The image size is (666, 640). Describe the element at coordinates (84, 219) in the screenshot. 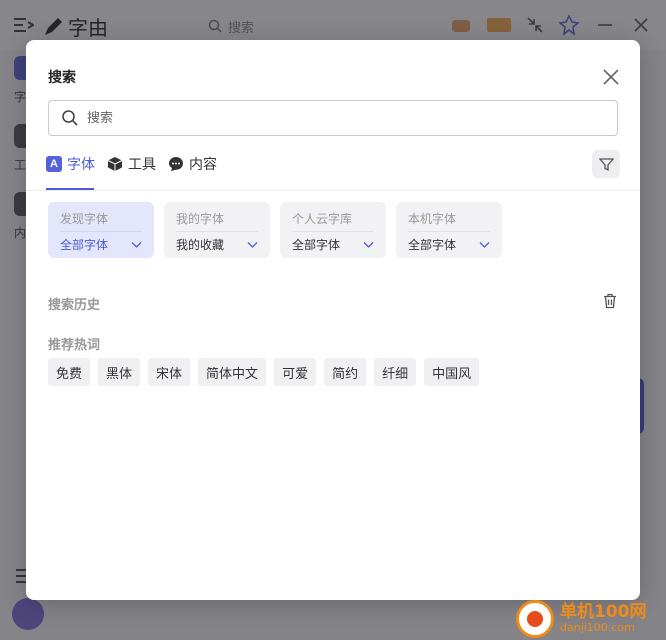

I see `filter-card-label: 发现字体` at that location.